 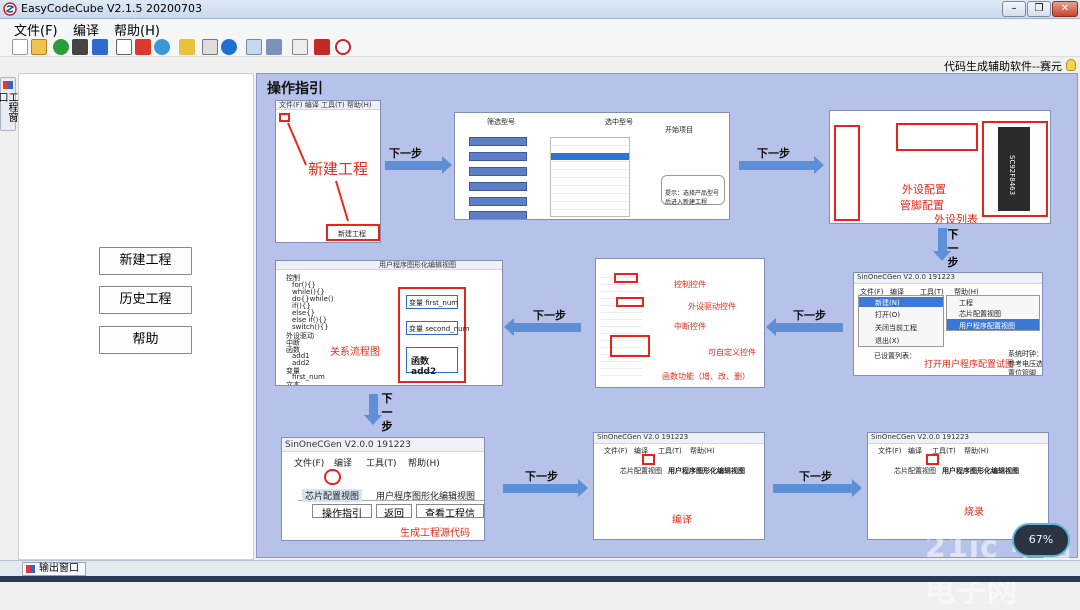 I want to click on menu-file: 文件(F), so click(x=36, y=29).